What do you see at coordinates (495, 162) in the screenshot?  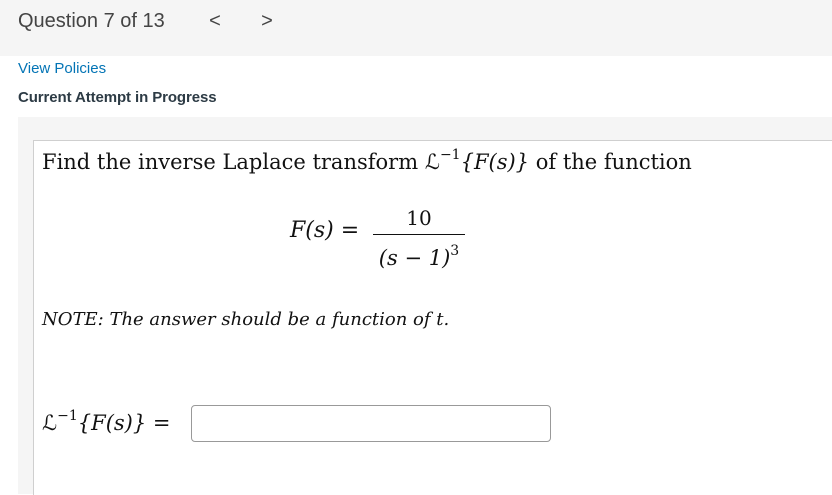 I see `operator-argument: {F(s)}` at bounding box center [495, 162].